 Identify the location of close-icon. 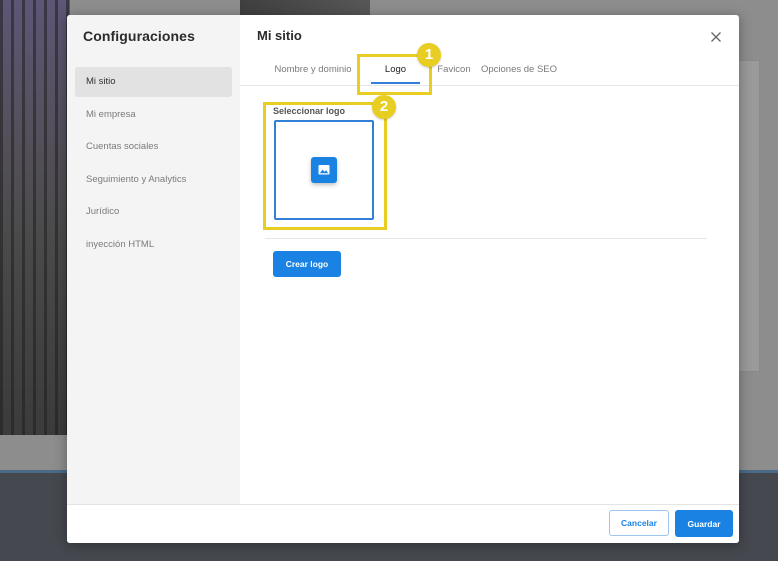
(716, 37).